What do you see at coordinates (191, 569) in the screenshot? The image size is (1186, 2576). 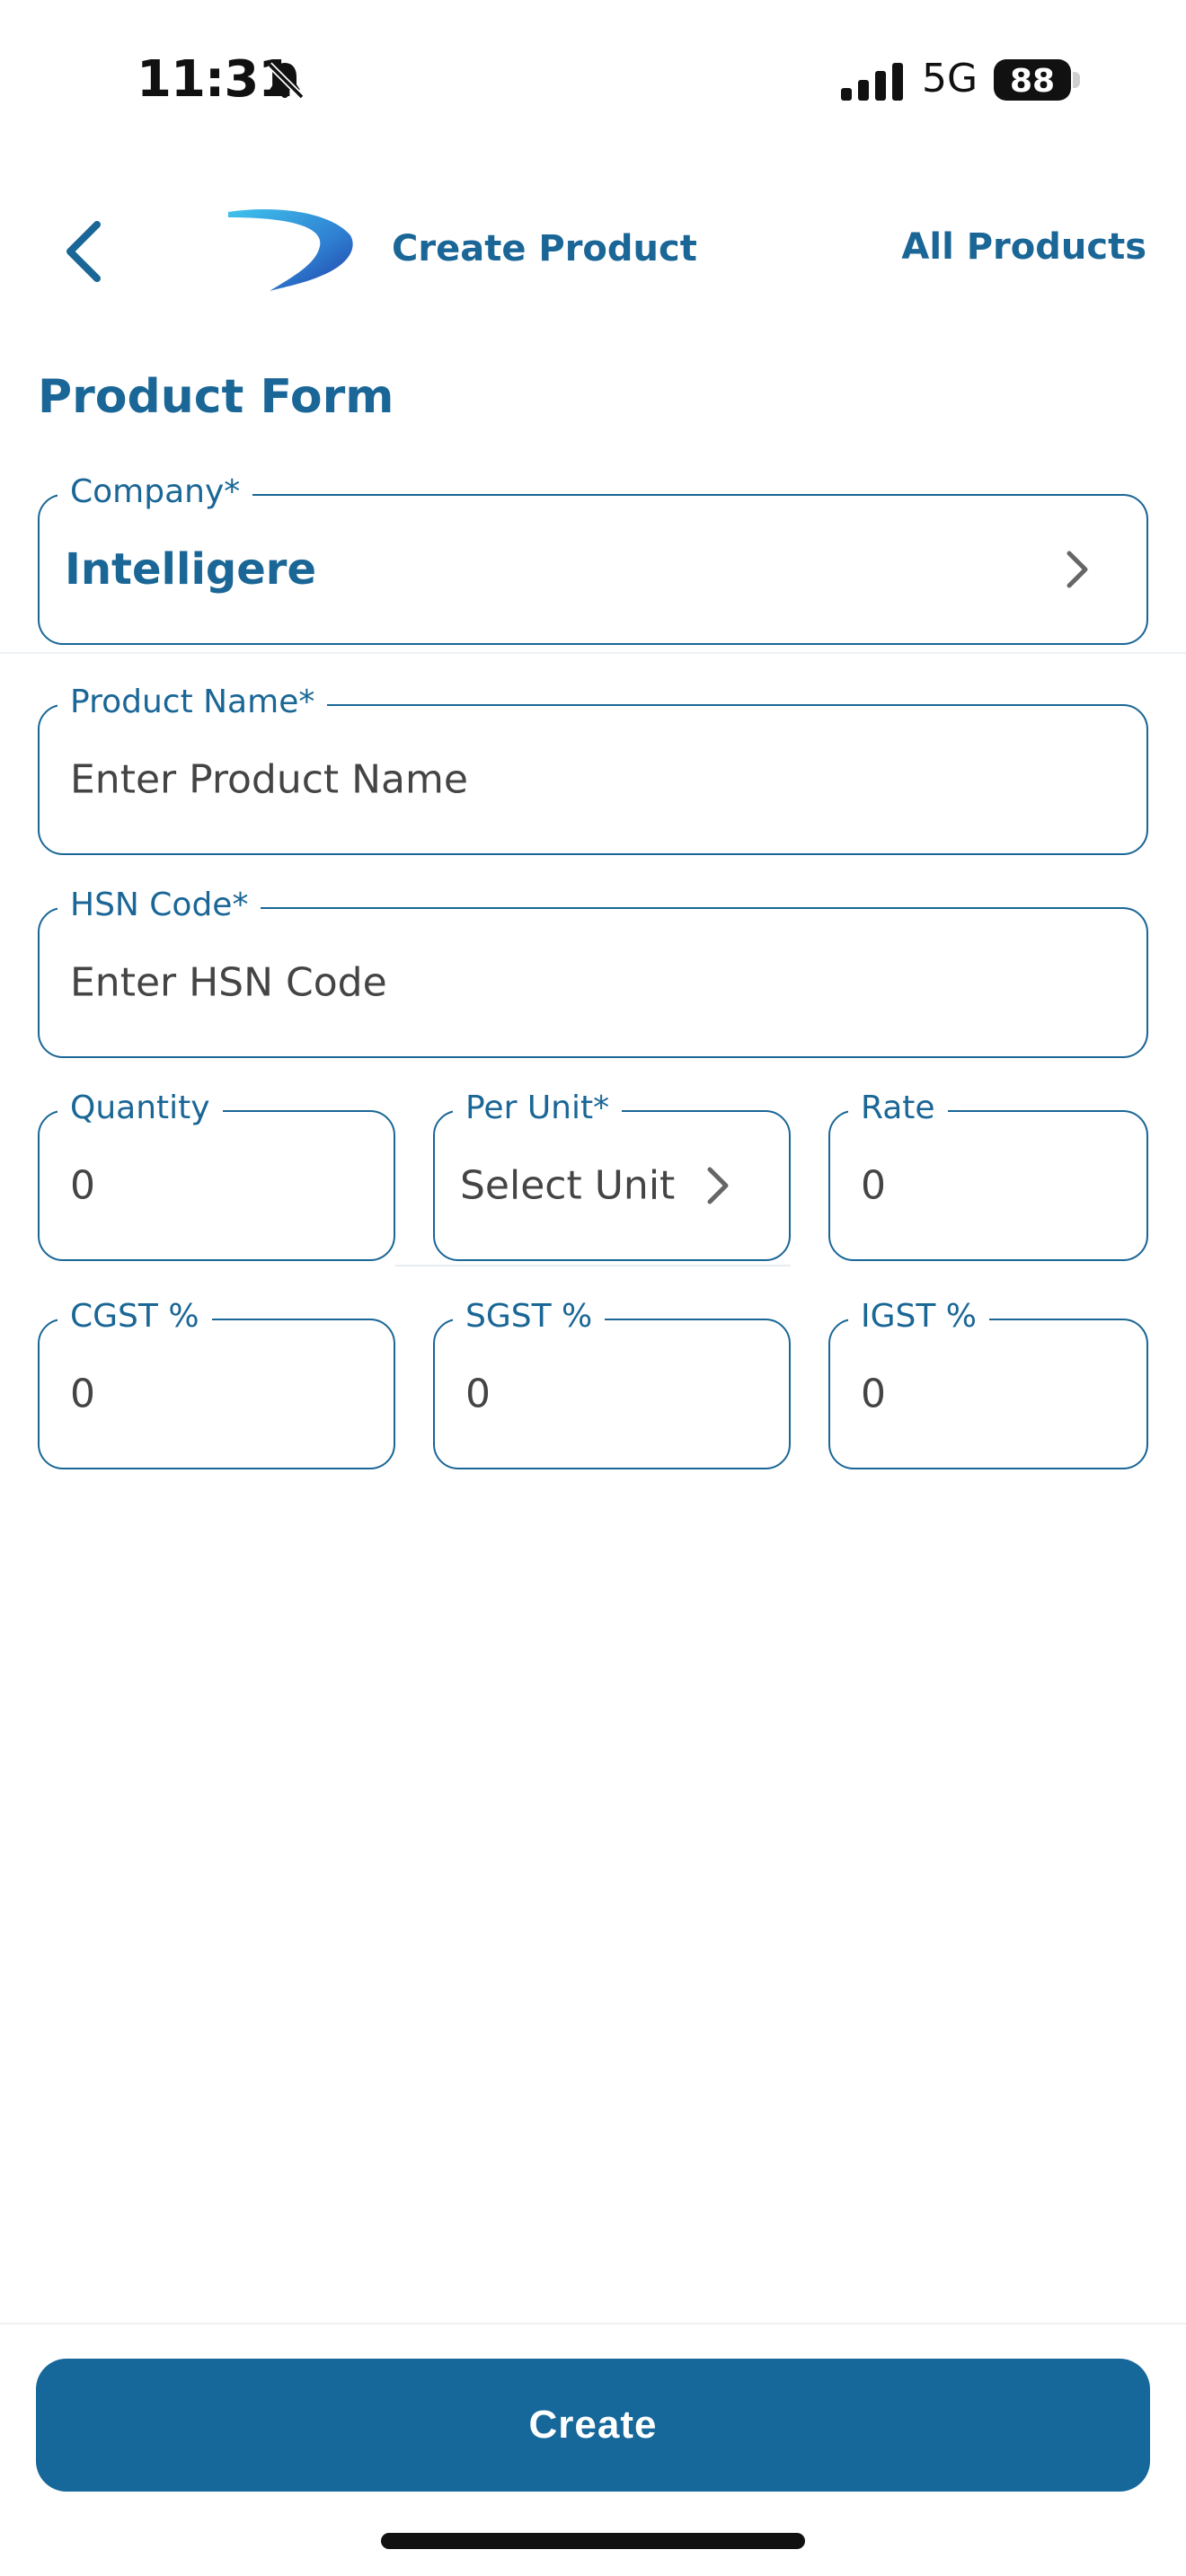 I see `company-value: Intelligere` at bounding box center [191, 569].